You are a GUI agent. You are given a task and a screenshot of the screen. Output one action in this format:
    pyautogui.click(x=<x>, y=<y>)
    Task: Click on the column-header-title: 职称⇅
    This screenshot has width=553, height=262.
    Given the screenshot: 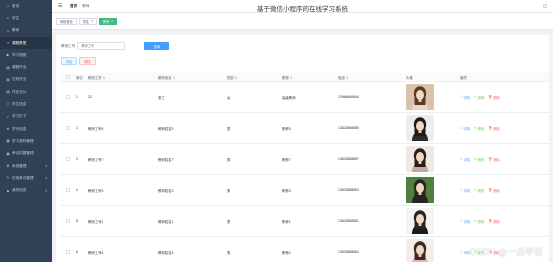 What is the action you would take?
    pyautogui.click(x=308, y=77)
    